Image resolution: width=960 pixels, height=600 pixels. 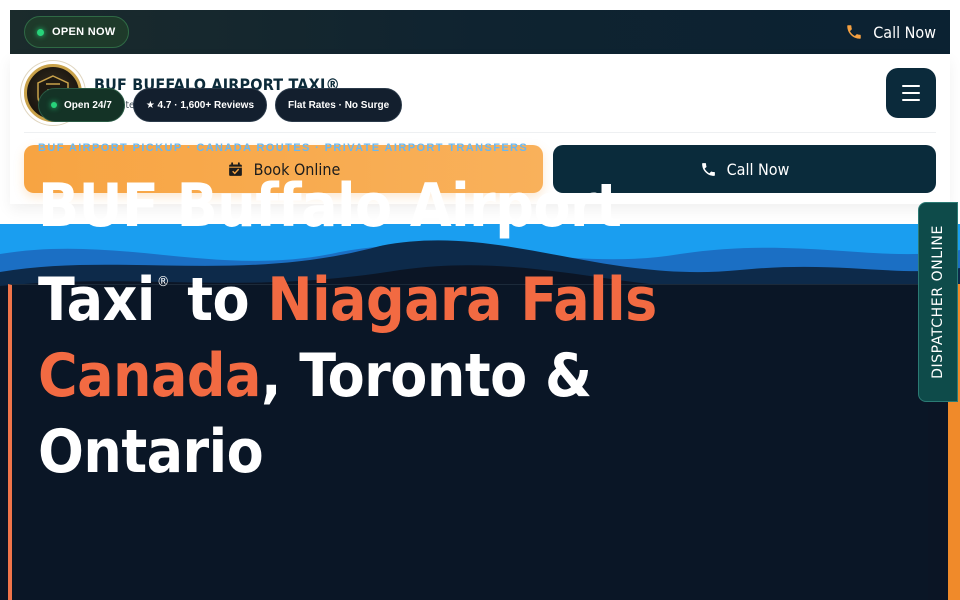 I want to click on hero-badge-label: ★ 4.7 · 1,600+ Reviews, so click(x=200, y=105).